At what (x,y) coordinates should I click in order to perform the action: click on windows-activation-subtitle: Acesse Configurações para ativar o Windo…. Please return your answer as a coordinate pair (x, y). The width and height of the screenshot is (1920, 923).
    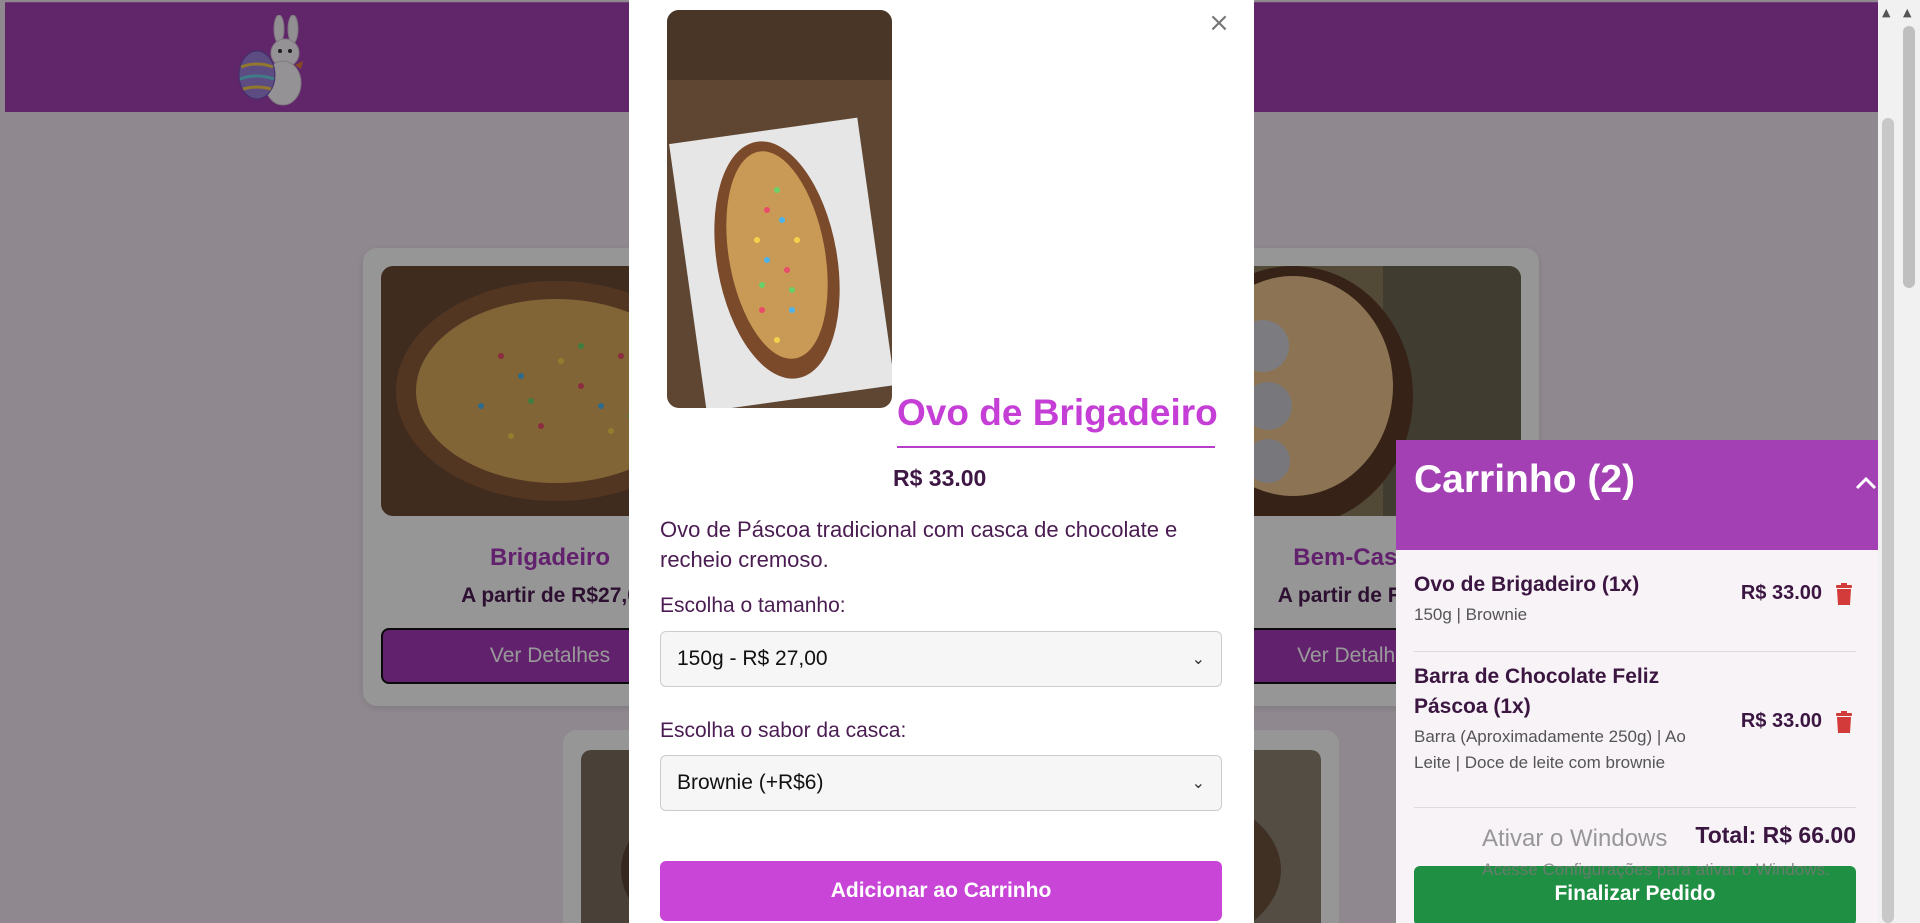
    Looking at the image, I should click on (1656, 869).